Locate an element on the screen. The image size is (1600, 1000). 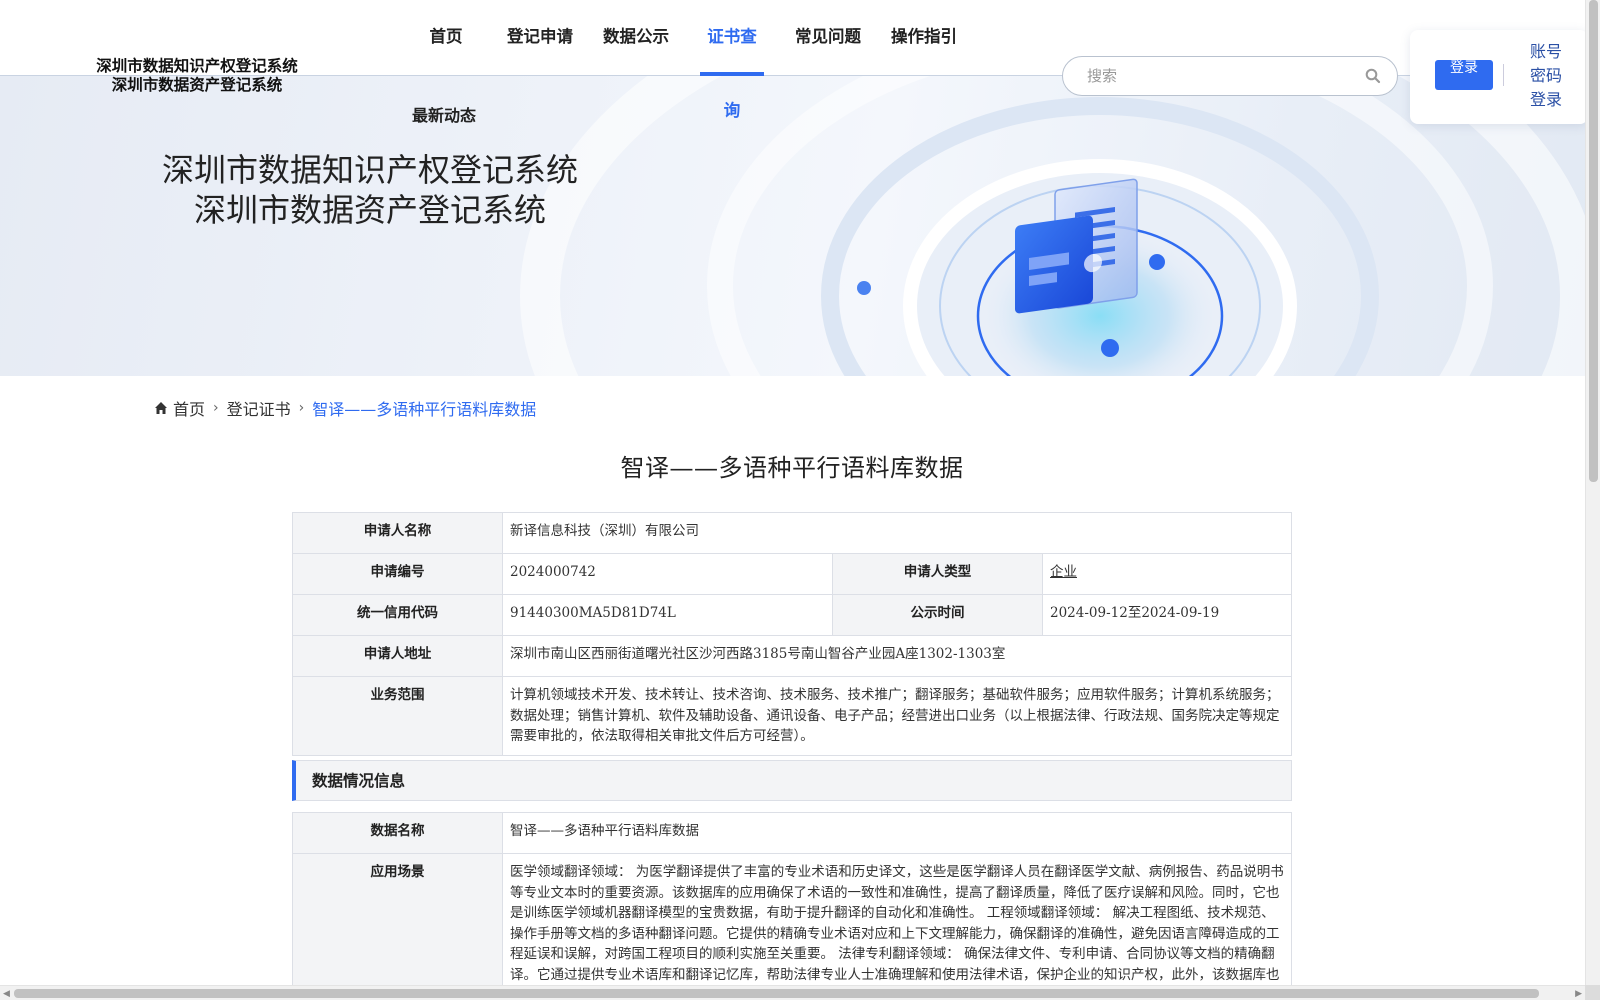
banner-title-line-1: 深圳市数据知识产权登记系统 is located at coordinates (369, 170).